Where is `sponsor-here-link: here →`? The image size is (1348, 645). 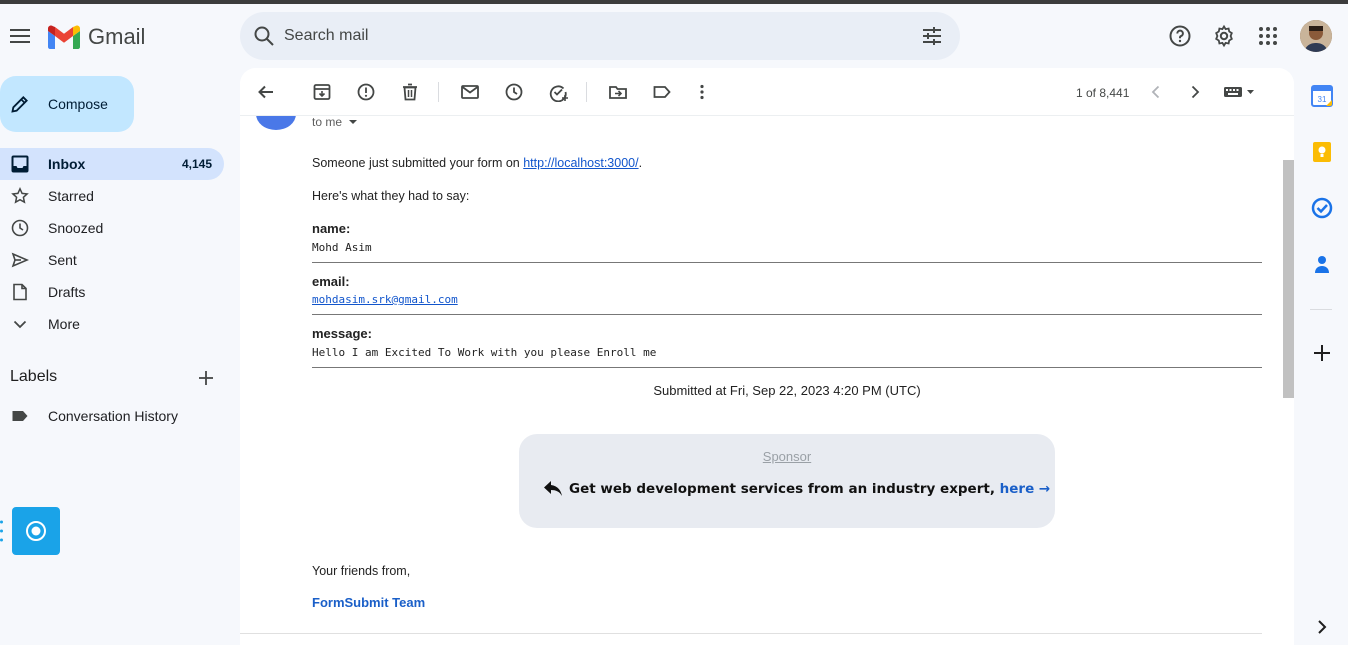
sponsor-here-link: here → is located at coordinates (1025, 489).